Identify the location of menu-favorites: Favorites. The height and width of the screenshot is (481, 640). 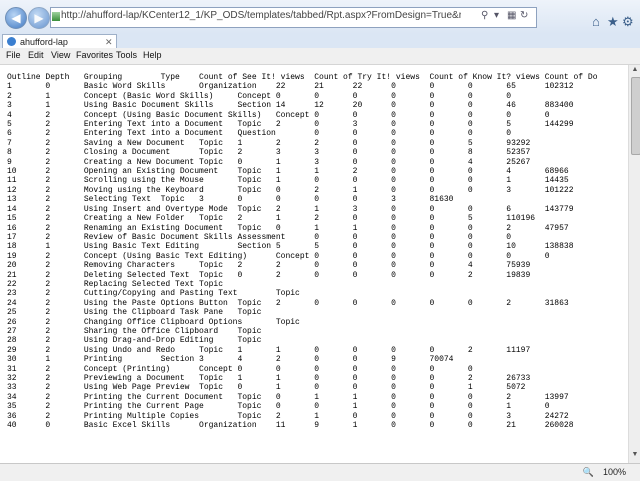
(94, 55).